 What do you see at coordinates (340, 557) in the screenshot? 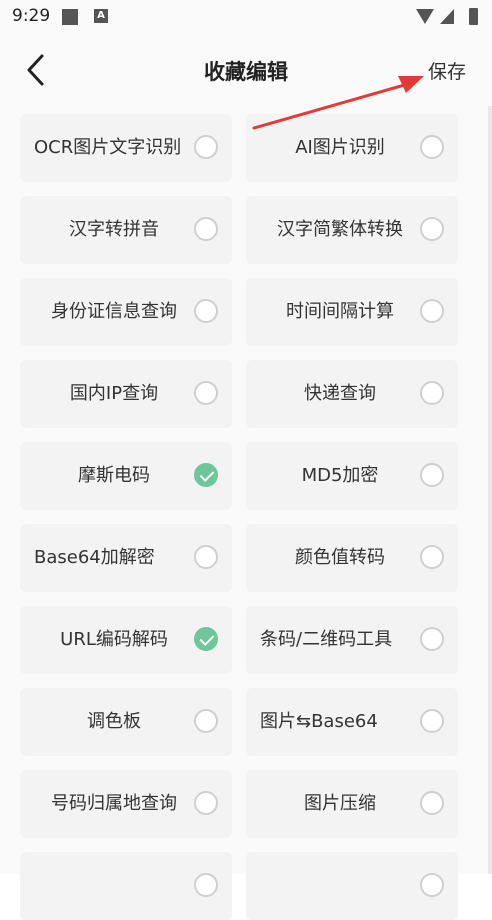
I see `favorite-item-label: 颜色值转码` at bounding box center [340, 557].